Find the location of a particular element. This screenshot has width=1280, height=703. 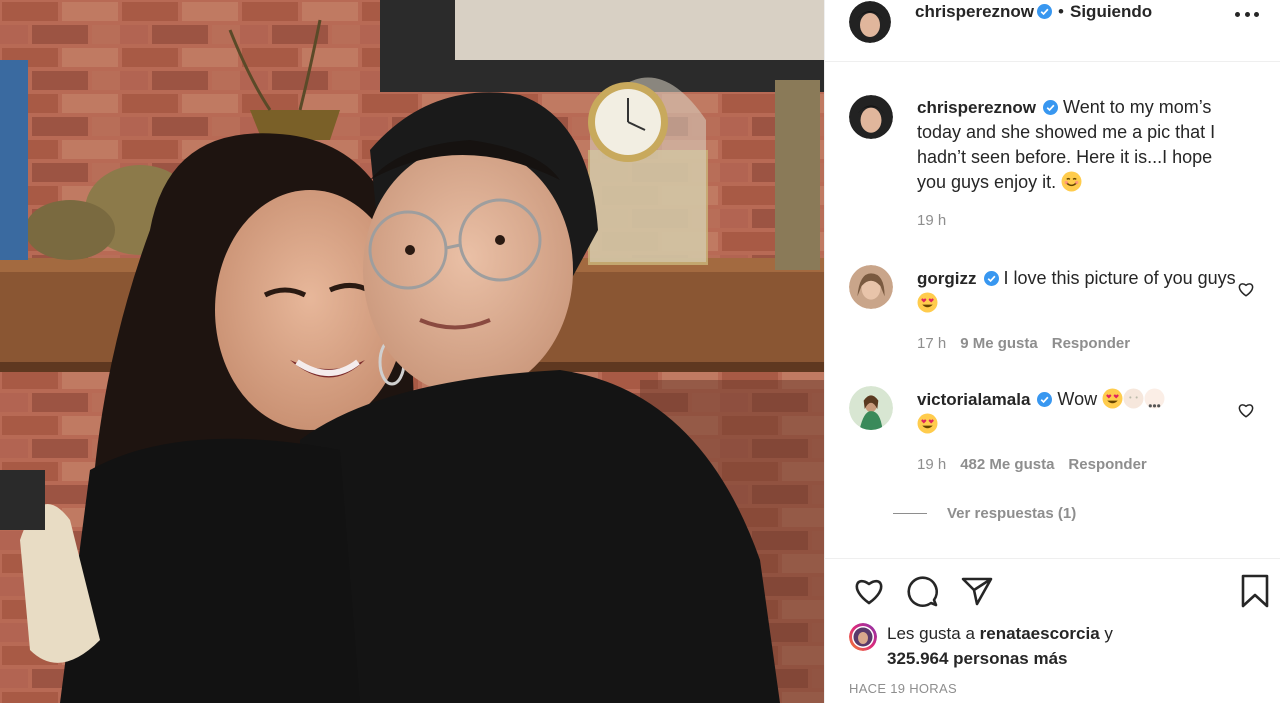

header-meta: chrispereznow • Siguiendo is located at coordinates (1033, 12).